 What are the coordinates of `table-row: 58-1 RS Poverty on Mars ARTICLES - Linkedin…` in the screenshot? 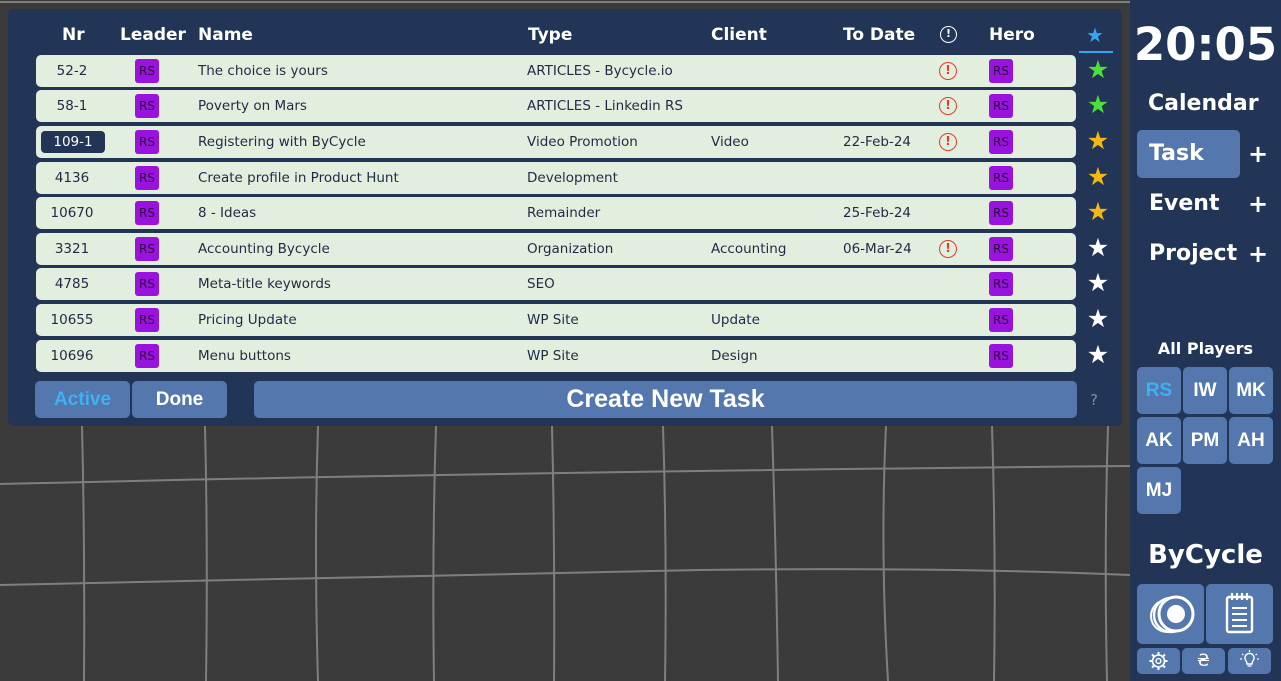 It's located at (556, 106).